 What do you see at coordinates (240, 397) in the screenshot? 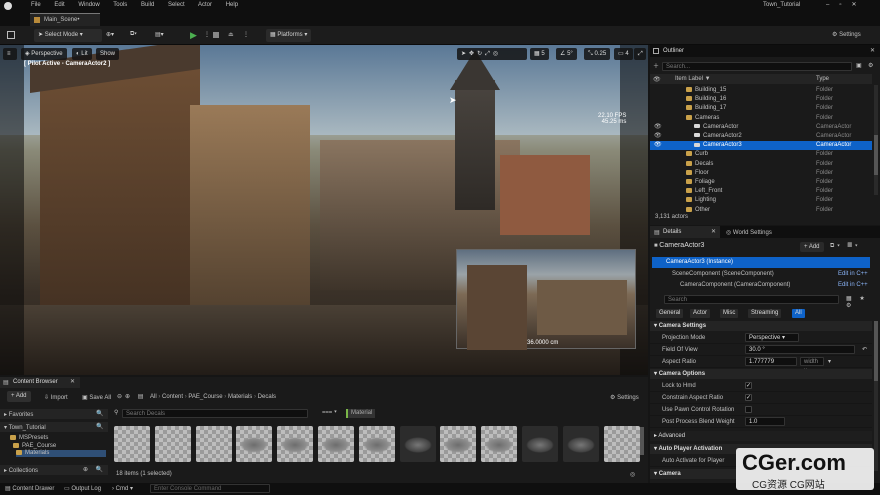
I see `breadcrumb-item: Materials` at bounding box center [240, 397].